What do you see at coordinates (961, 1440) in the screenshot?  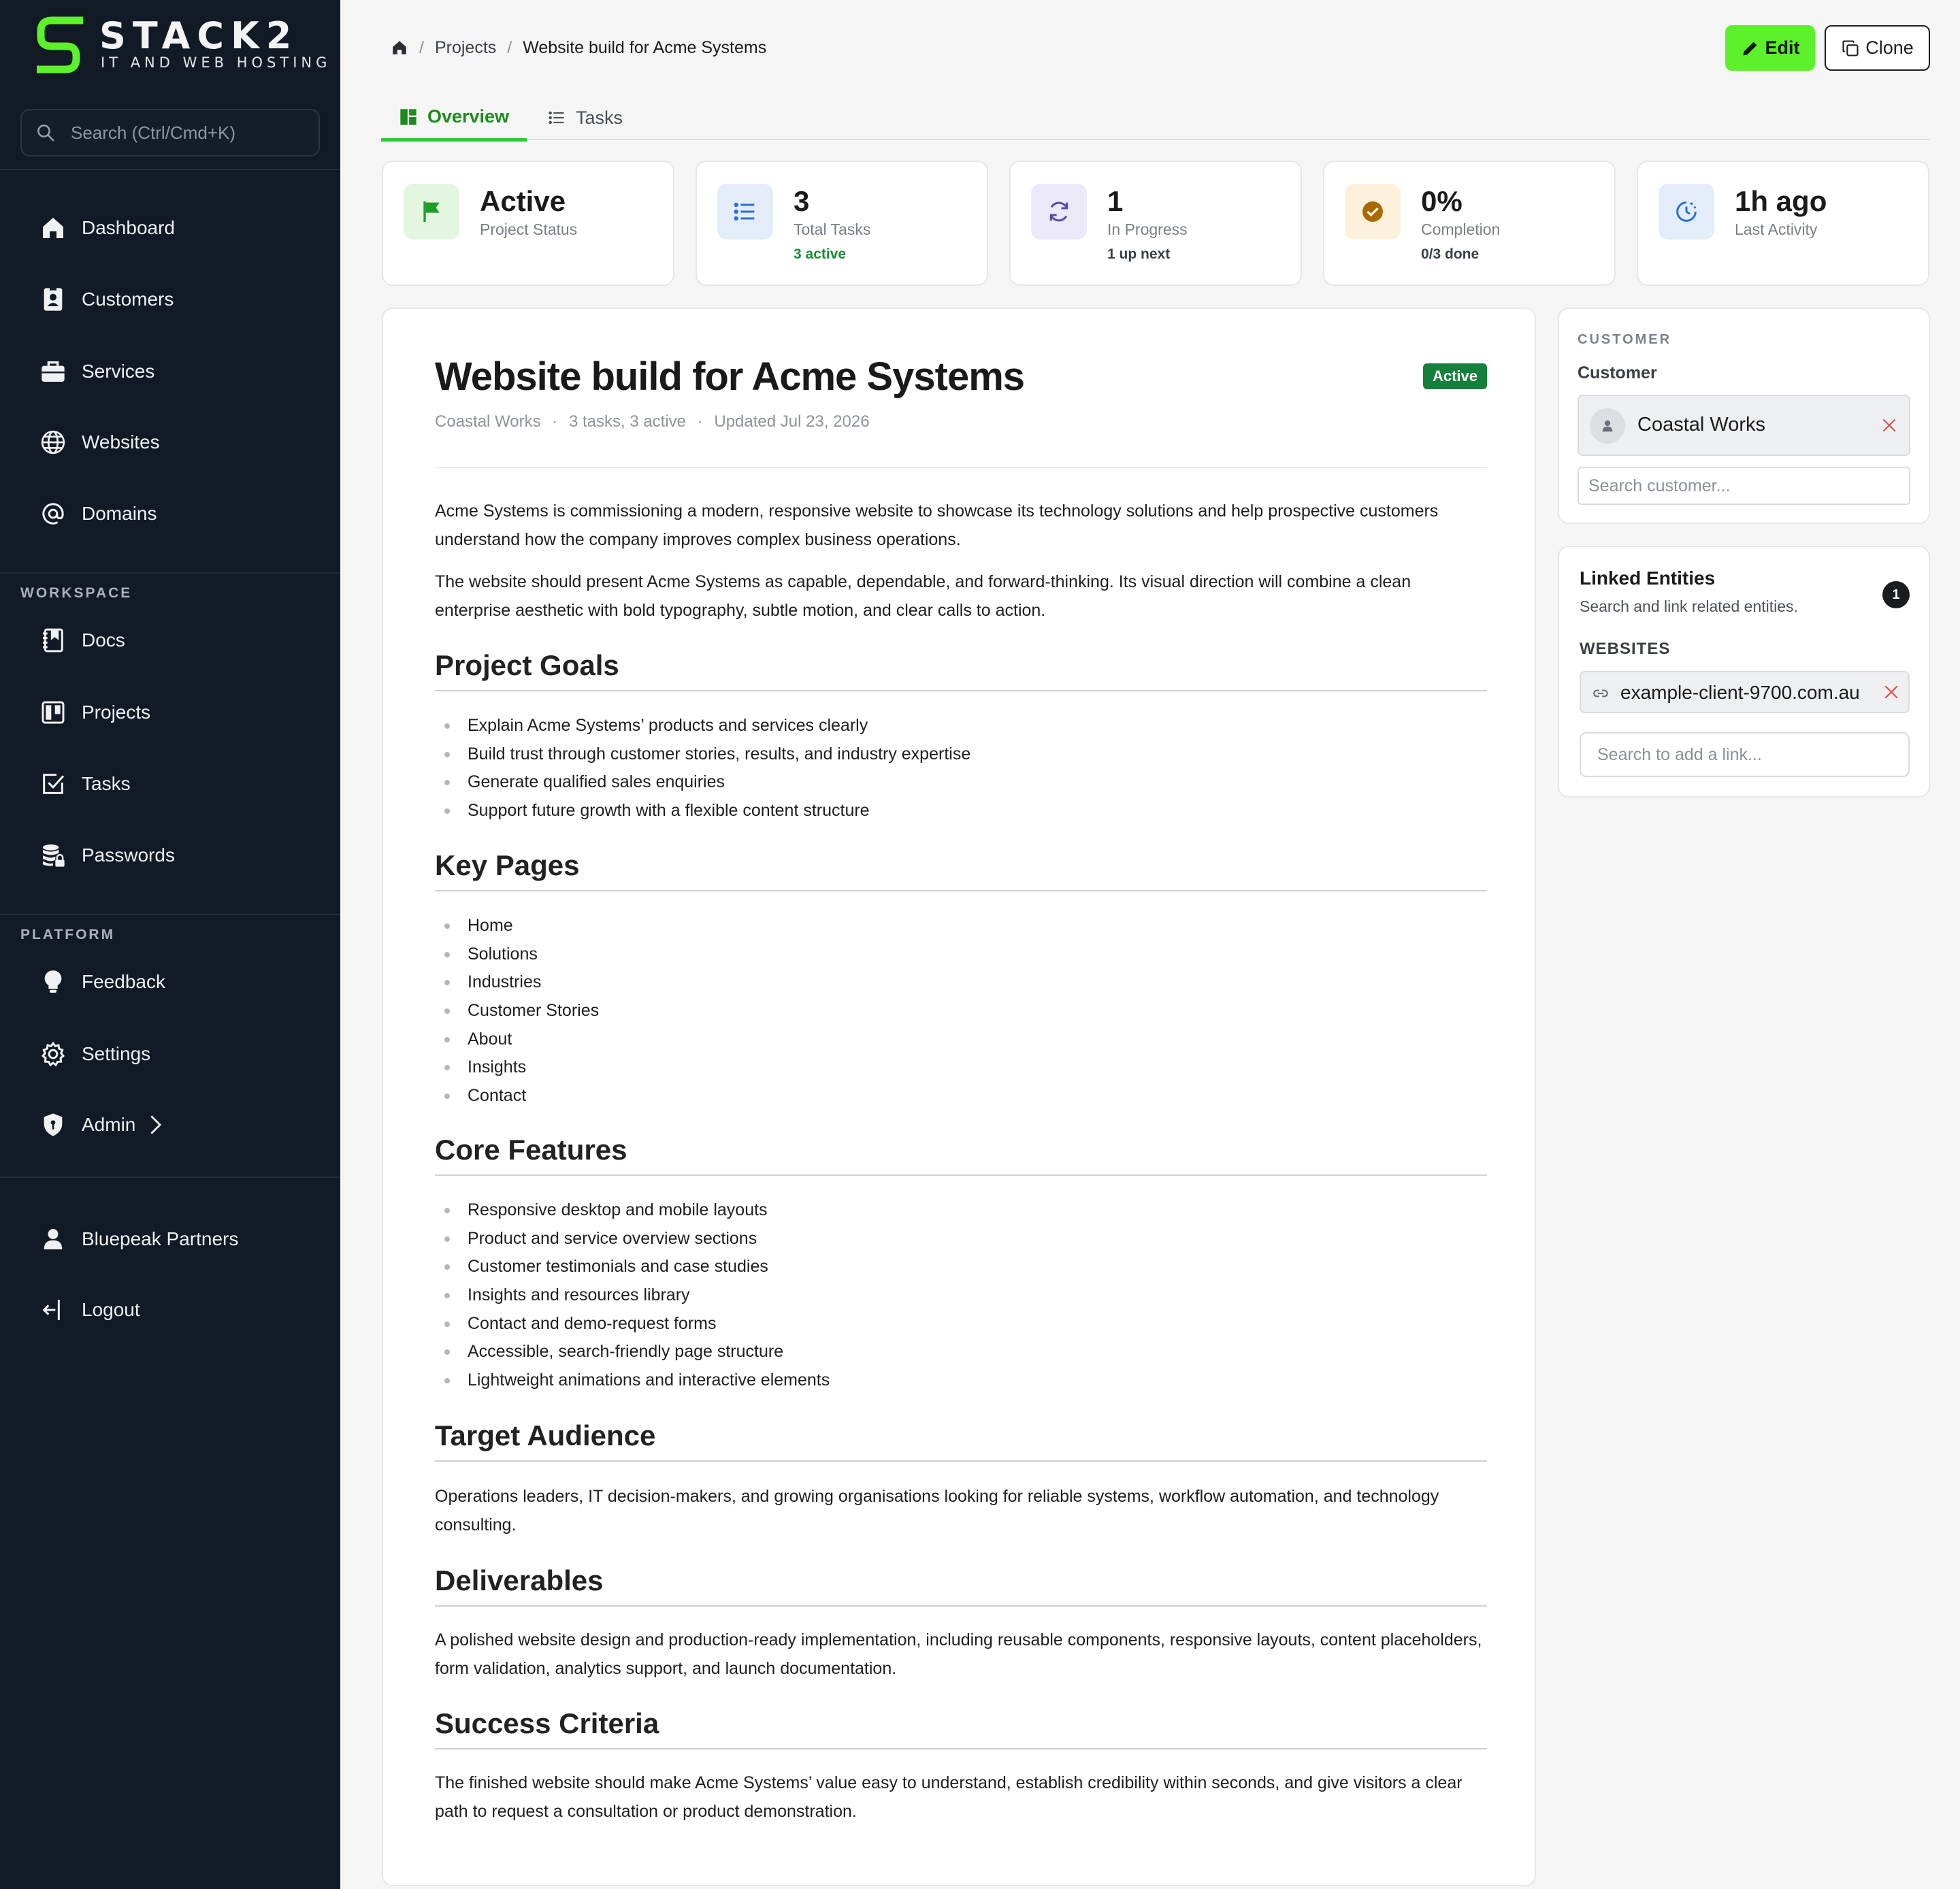 I see `heading-target-audience: Target Audience` at bounding box center [961, 1440].